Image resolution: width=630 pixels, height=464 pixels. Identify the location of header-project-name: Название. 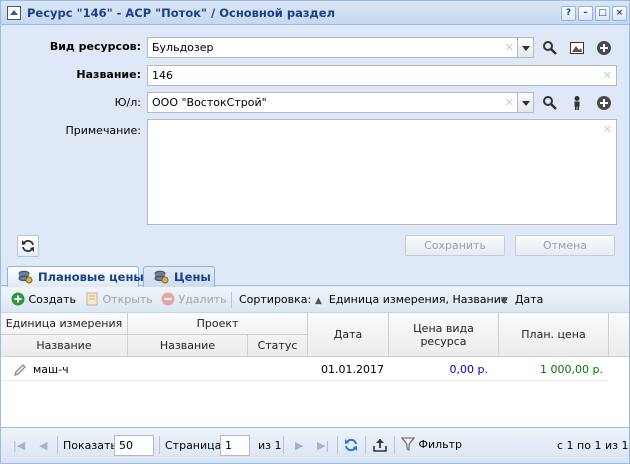
(188, 346).